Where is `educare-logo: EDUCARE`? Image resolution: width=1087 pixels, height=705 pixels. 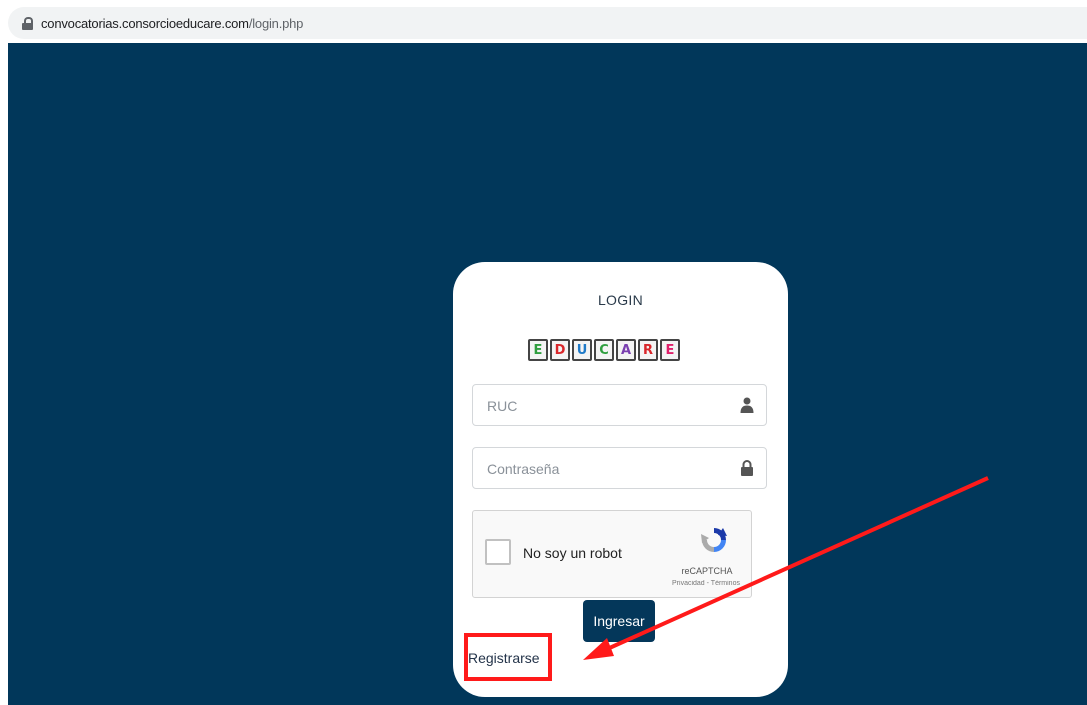
educare-logo: EDUCARE is located at coordinates (604, 350).